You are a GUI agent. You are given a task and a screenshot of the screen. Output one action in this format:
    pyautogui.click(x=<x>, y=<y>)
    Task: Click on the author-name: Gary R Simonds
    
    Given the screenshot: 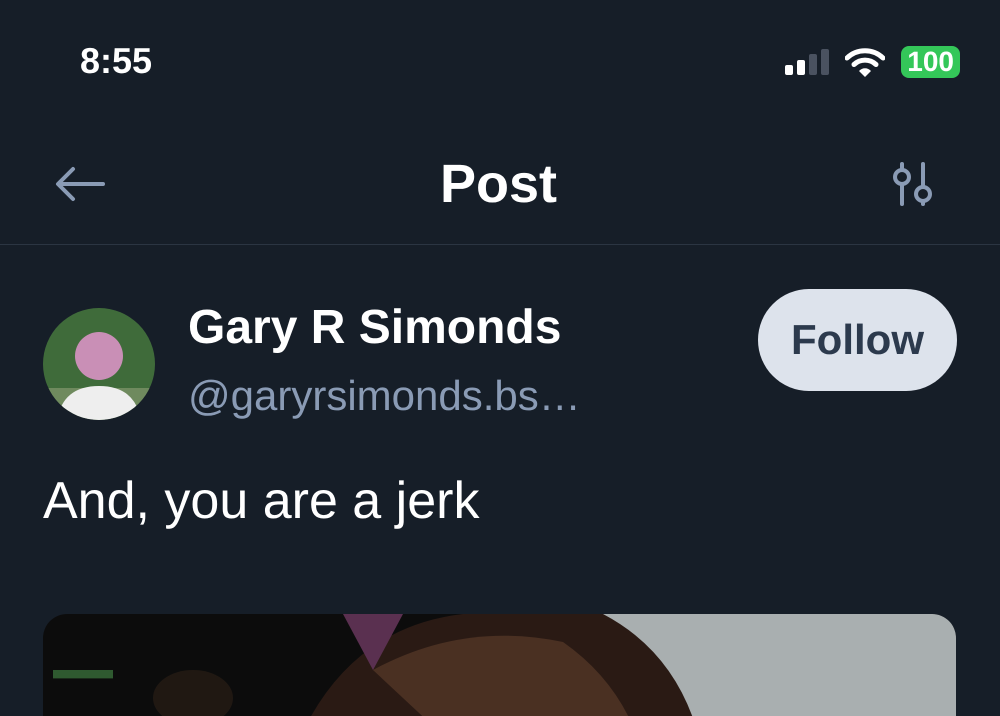 What is the action you would take?
    pyautogui.click(x=473, y=328)
    